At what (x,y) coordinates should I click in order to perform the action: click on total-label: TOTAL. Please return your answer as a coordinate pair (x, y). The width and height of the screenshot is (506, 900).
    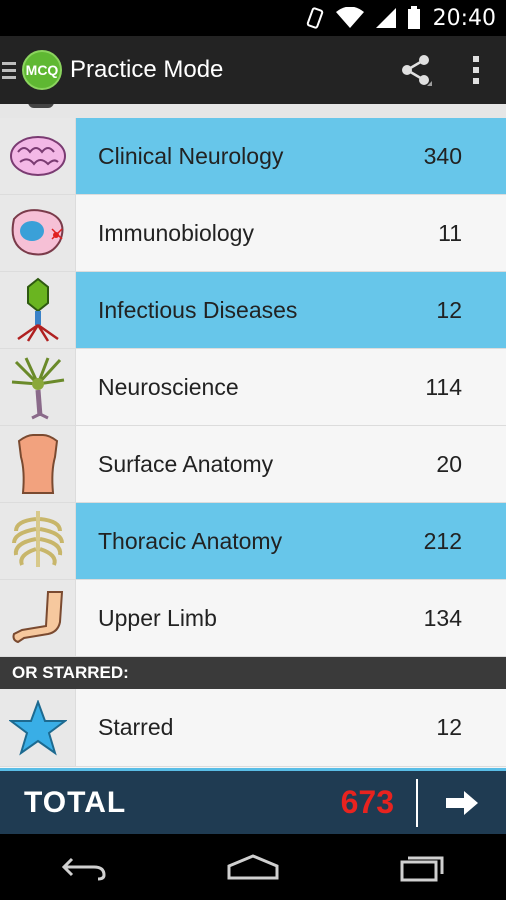
    Looking at the image, I should click on (75, 802).